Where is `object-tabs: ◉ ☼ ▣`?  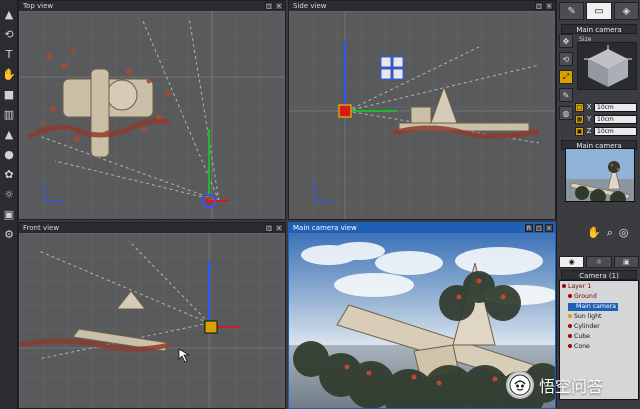
object-tabs: ◉ ☼ ▣ is located at coordinates (599, 262).